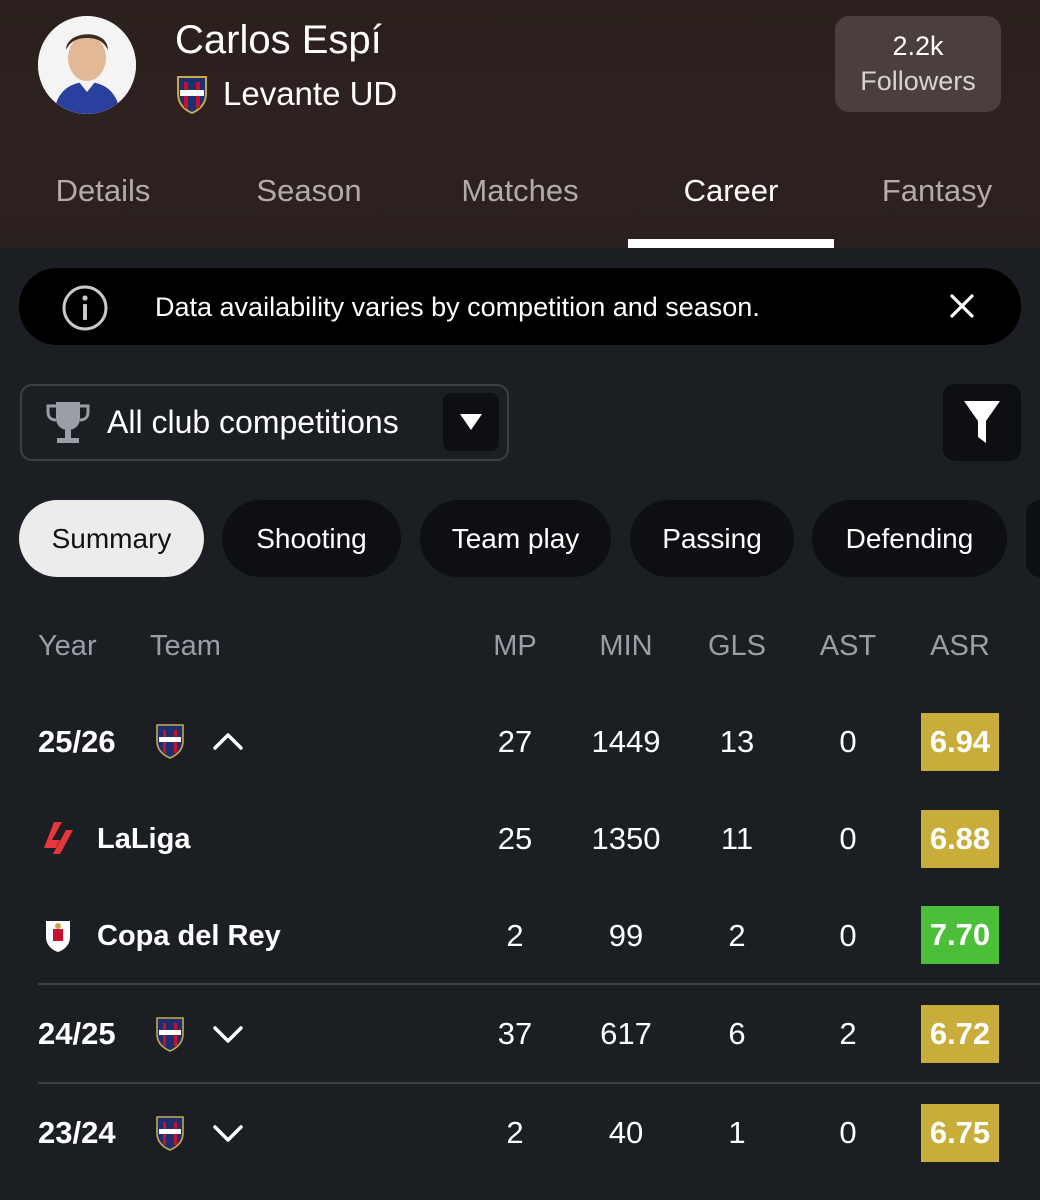 This screenshot has height=1200, width=1040. I want to click on dropdown-caret-button, so click(471, 422).